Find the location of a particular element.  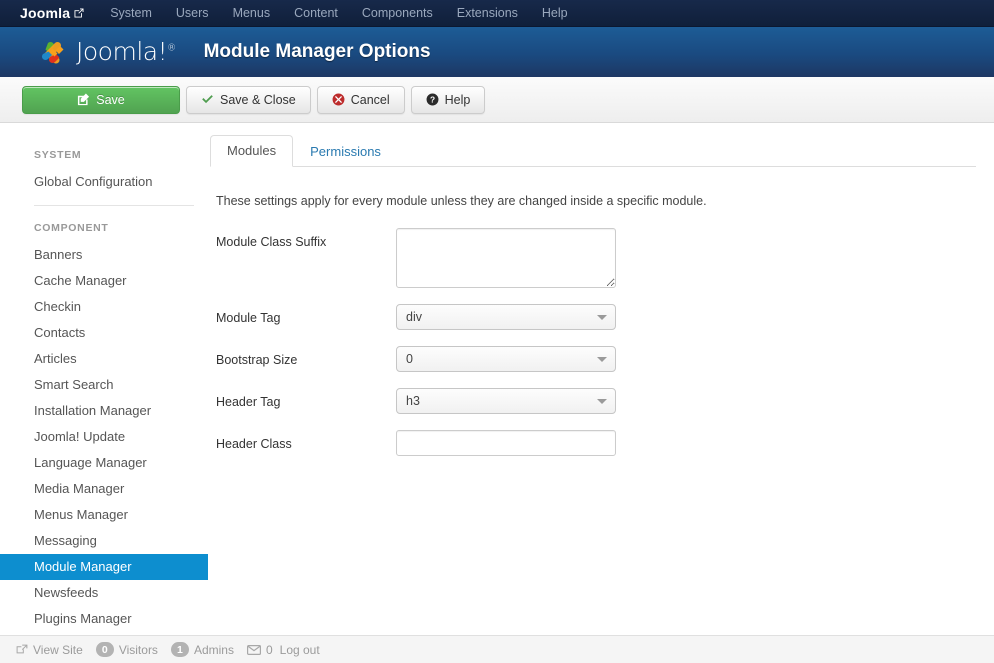

sidebar-item-language-manager: Language Manager is located at coordinates (114, 463).